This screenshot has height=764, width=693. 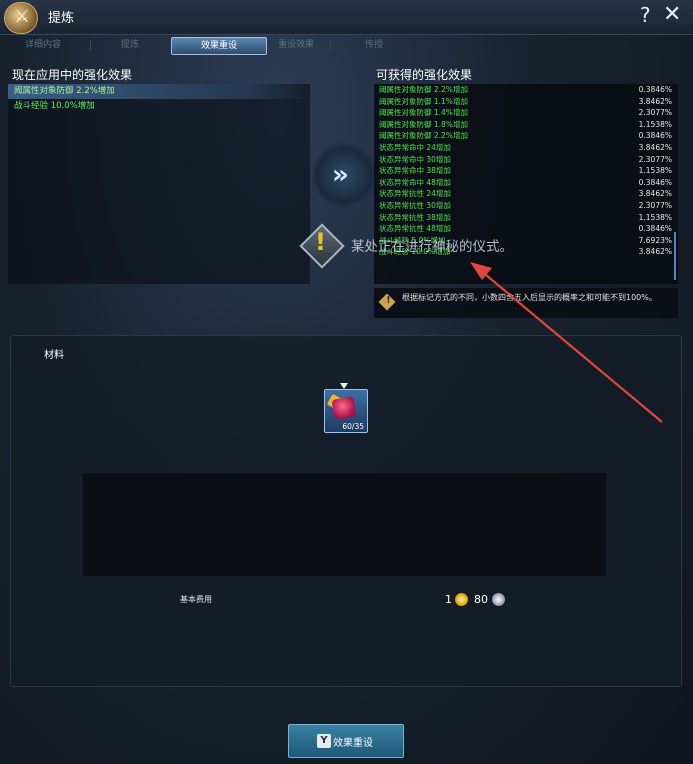 I want to click on effect-label: 状态异常命中 24增加, so click(x=415, y=147).